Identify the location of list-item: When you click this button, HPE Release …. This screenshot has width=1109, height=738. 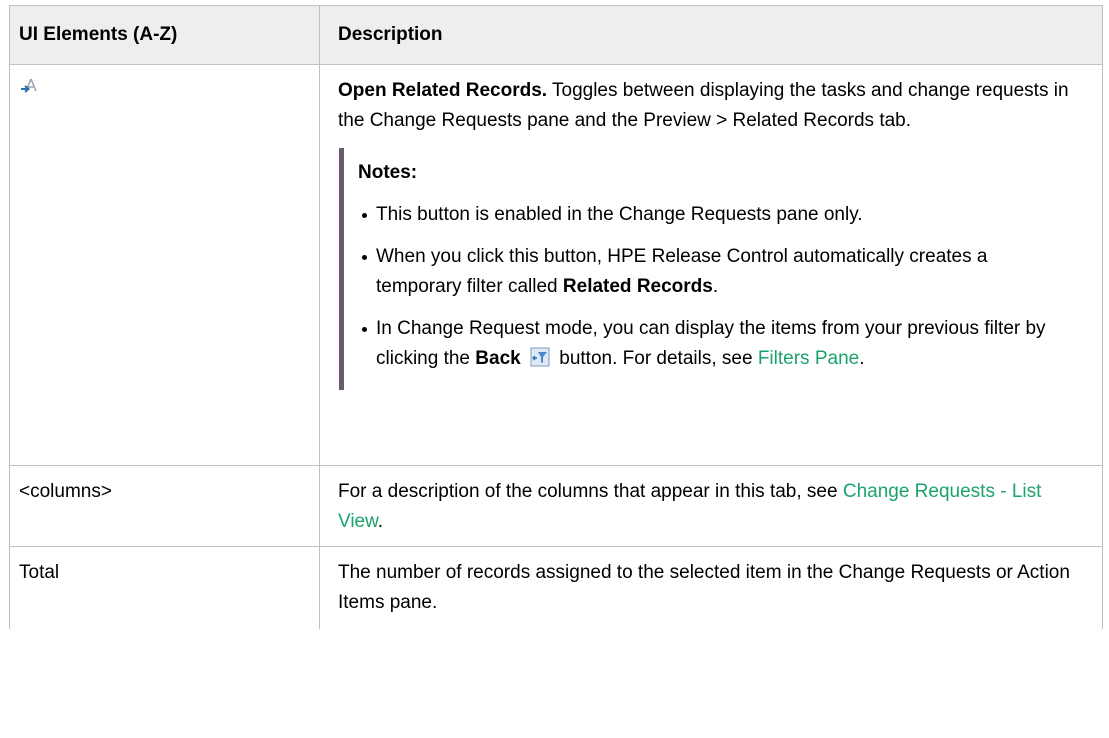
(718, 272).